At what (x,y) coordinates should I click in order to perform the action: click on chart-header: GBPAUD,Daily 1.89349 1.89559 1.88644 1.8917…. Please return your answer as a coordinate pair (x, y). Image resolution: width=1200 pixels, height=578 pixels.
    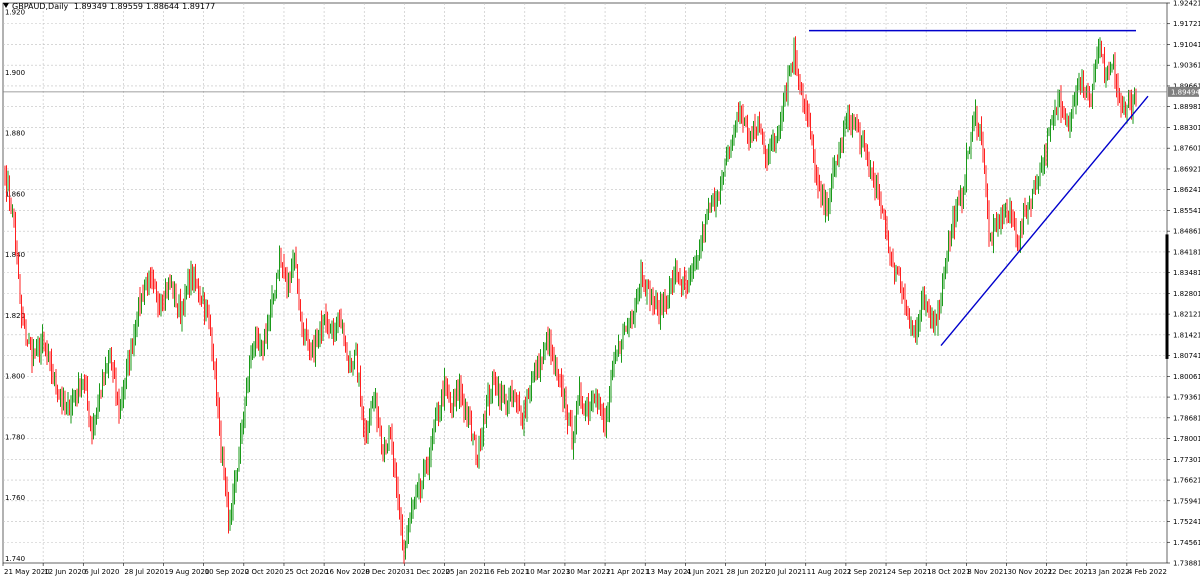
    Looking at the image, I should click on (110, 6).